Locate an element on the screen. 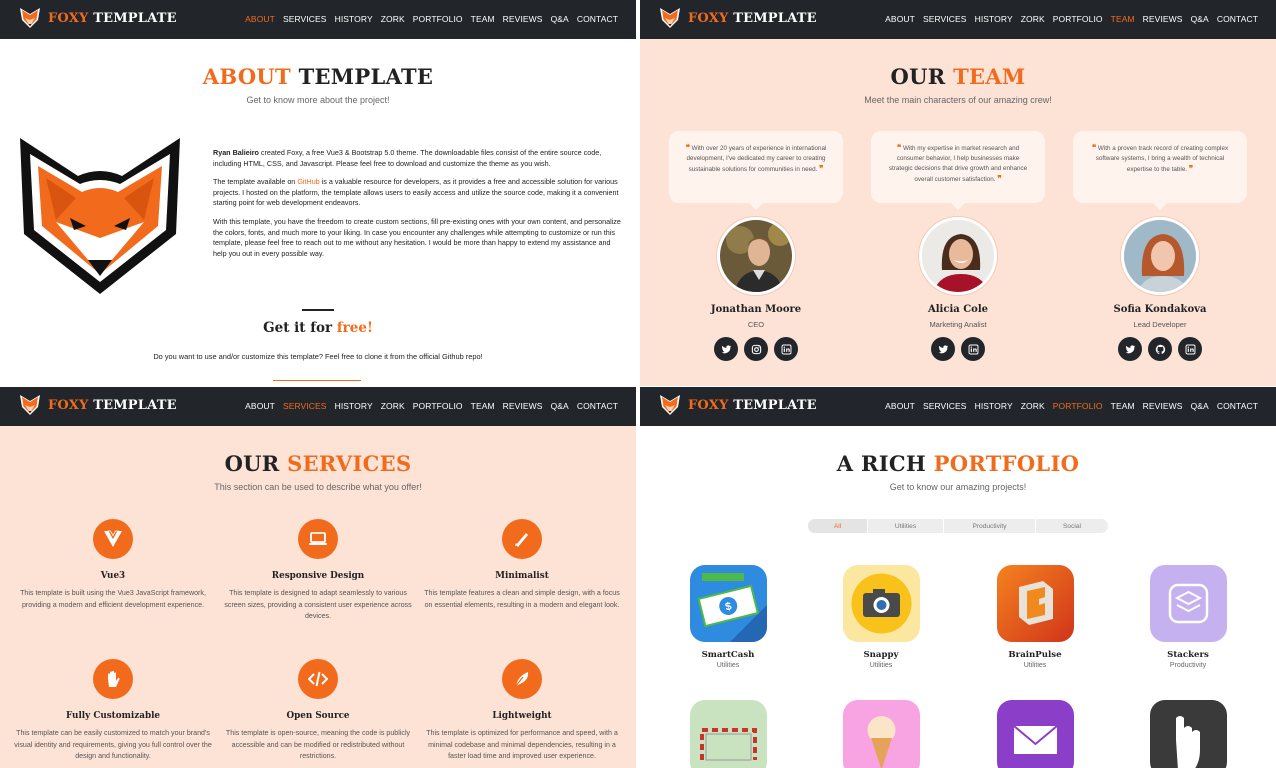  service-title: Lightweight is located at coordinates (522, 716).